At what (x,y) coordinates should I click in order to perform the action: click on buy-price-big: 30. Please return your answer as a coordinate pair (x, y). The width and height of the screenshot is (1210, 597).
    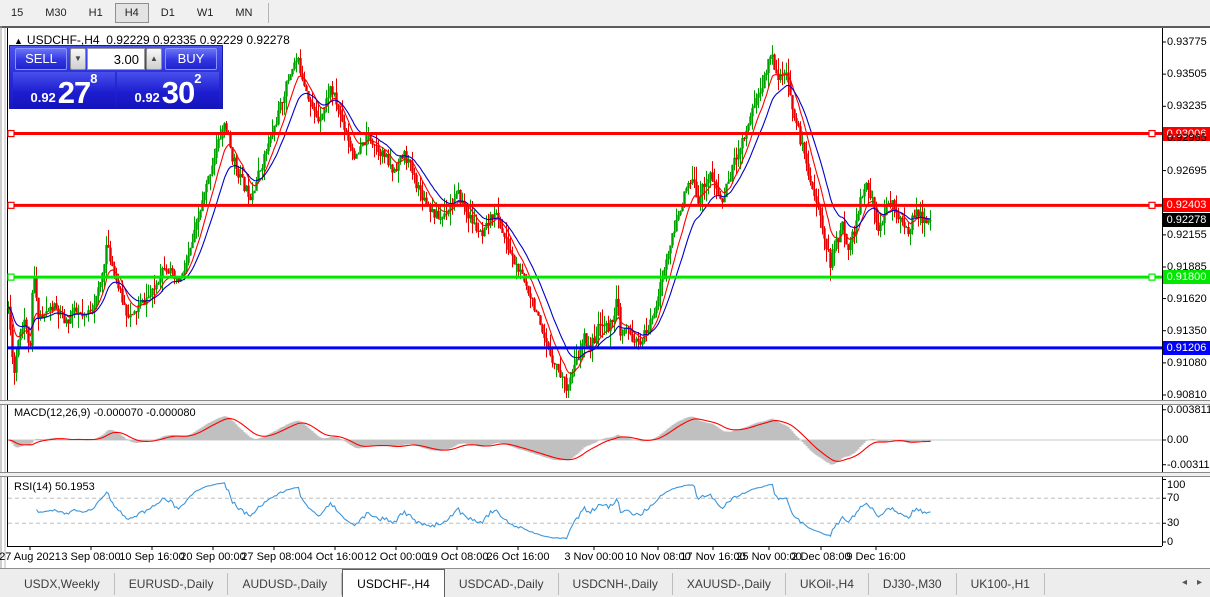
    Looking at the image, I should click on (178, 92).